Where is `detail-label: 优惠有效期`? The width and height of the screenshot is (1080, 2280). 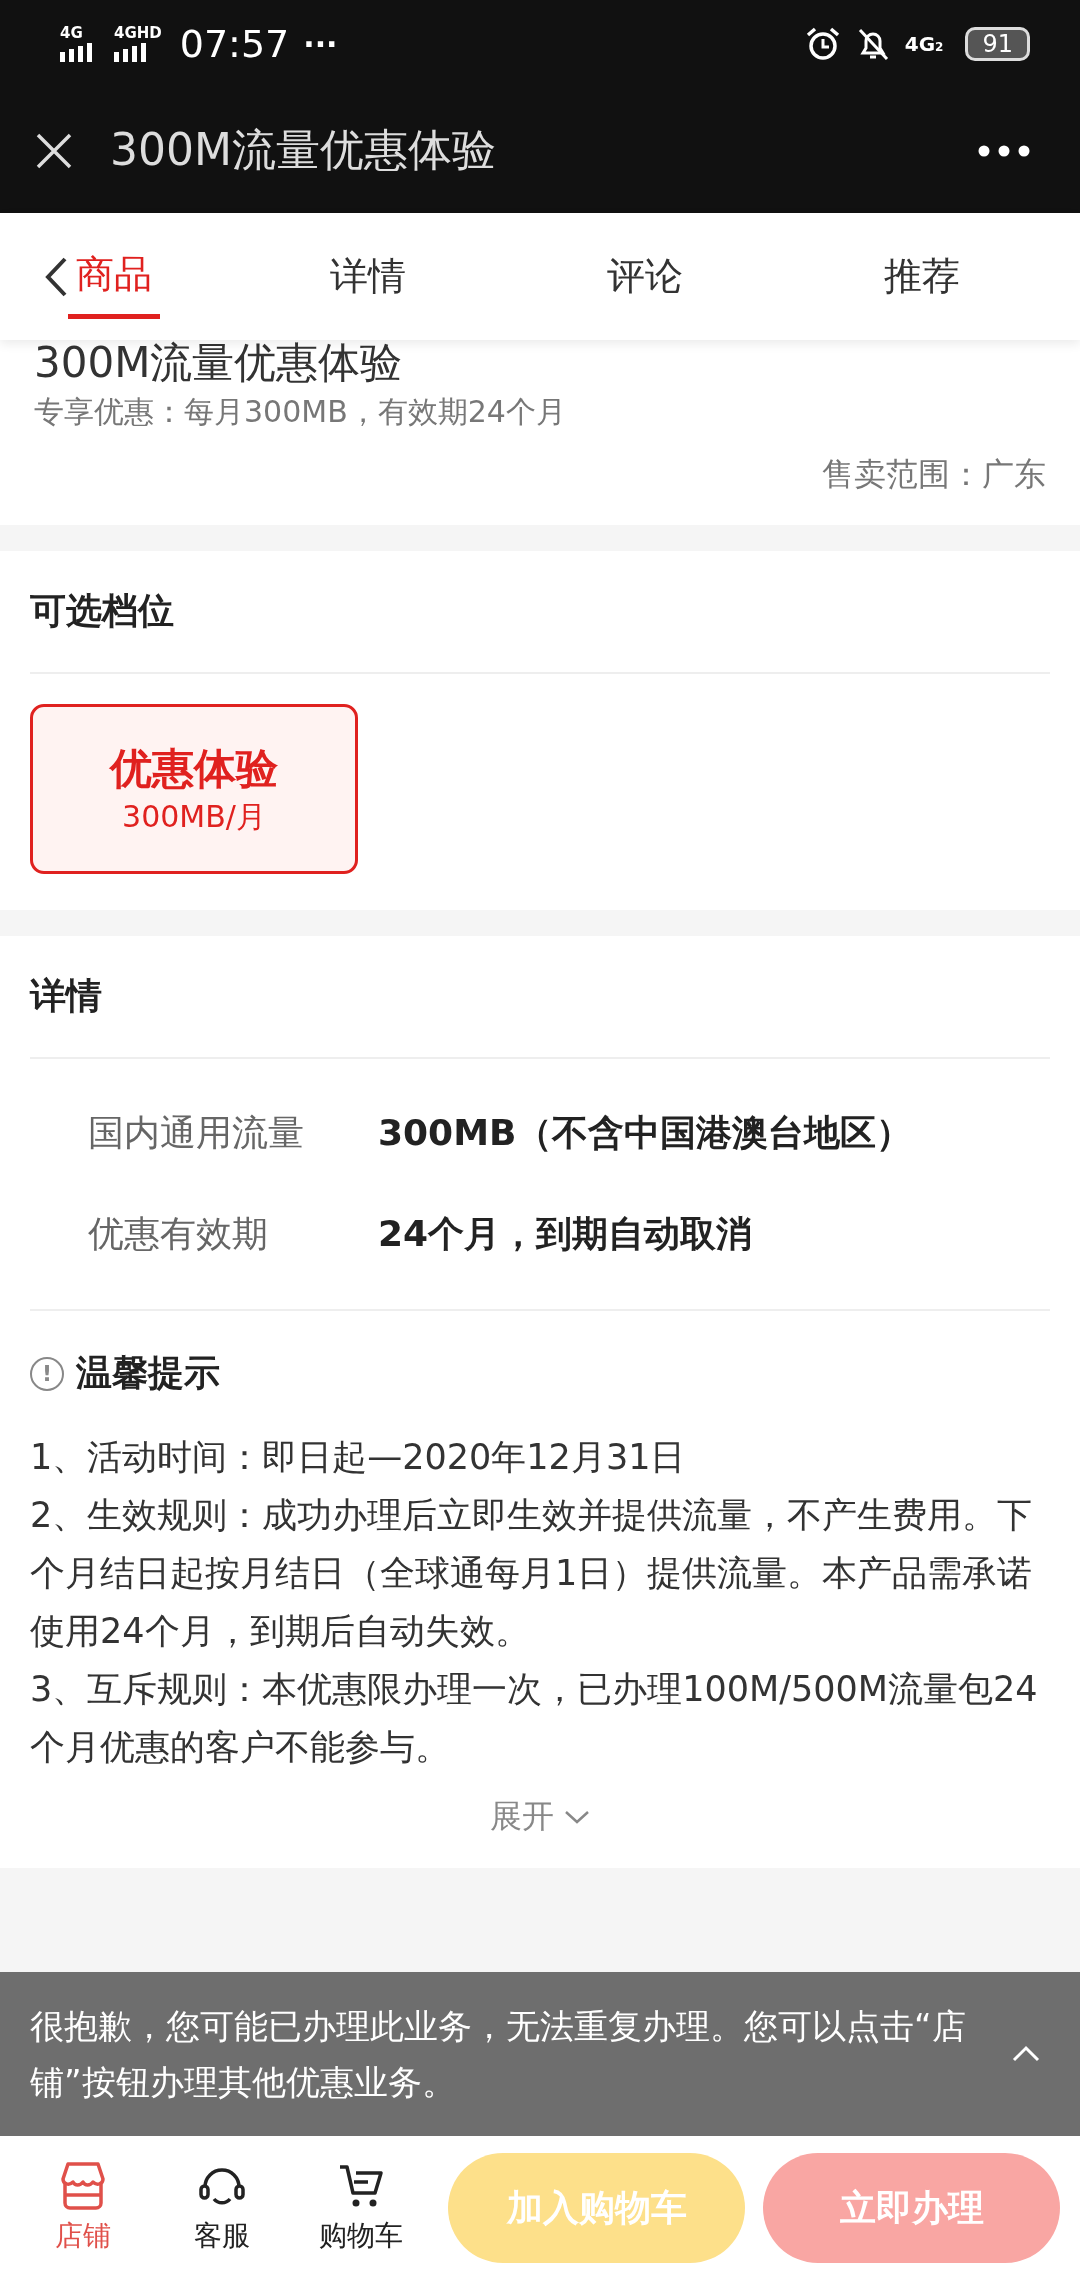 detail-label: 优惠有效期 is located at coordinates (178, 1234).